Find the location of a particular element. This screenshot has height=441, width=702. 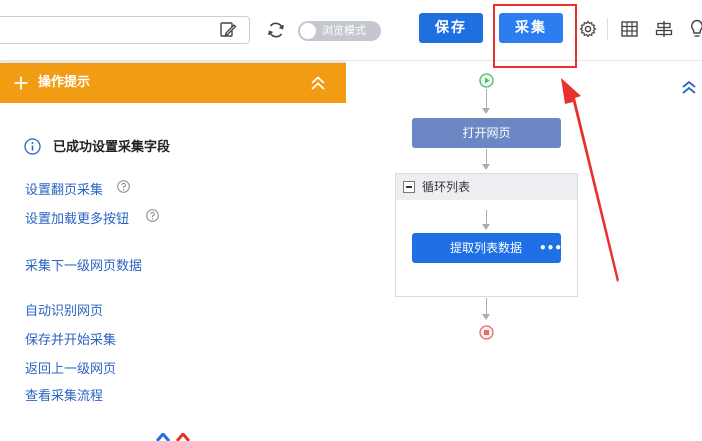

toolbar-divider is located at coordinates (607, 29).